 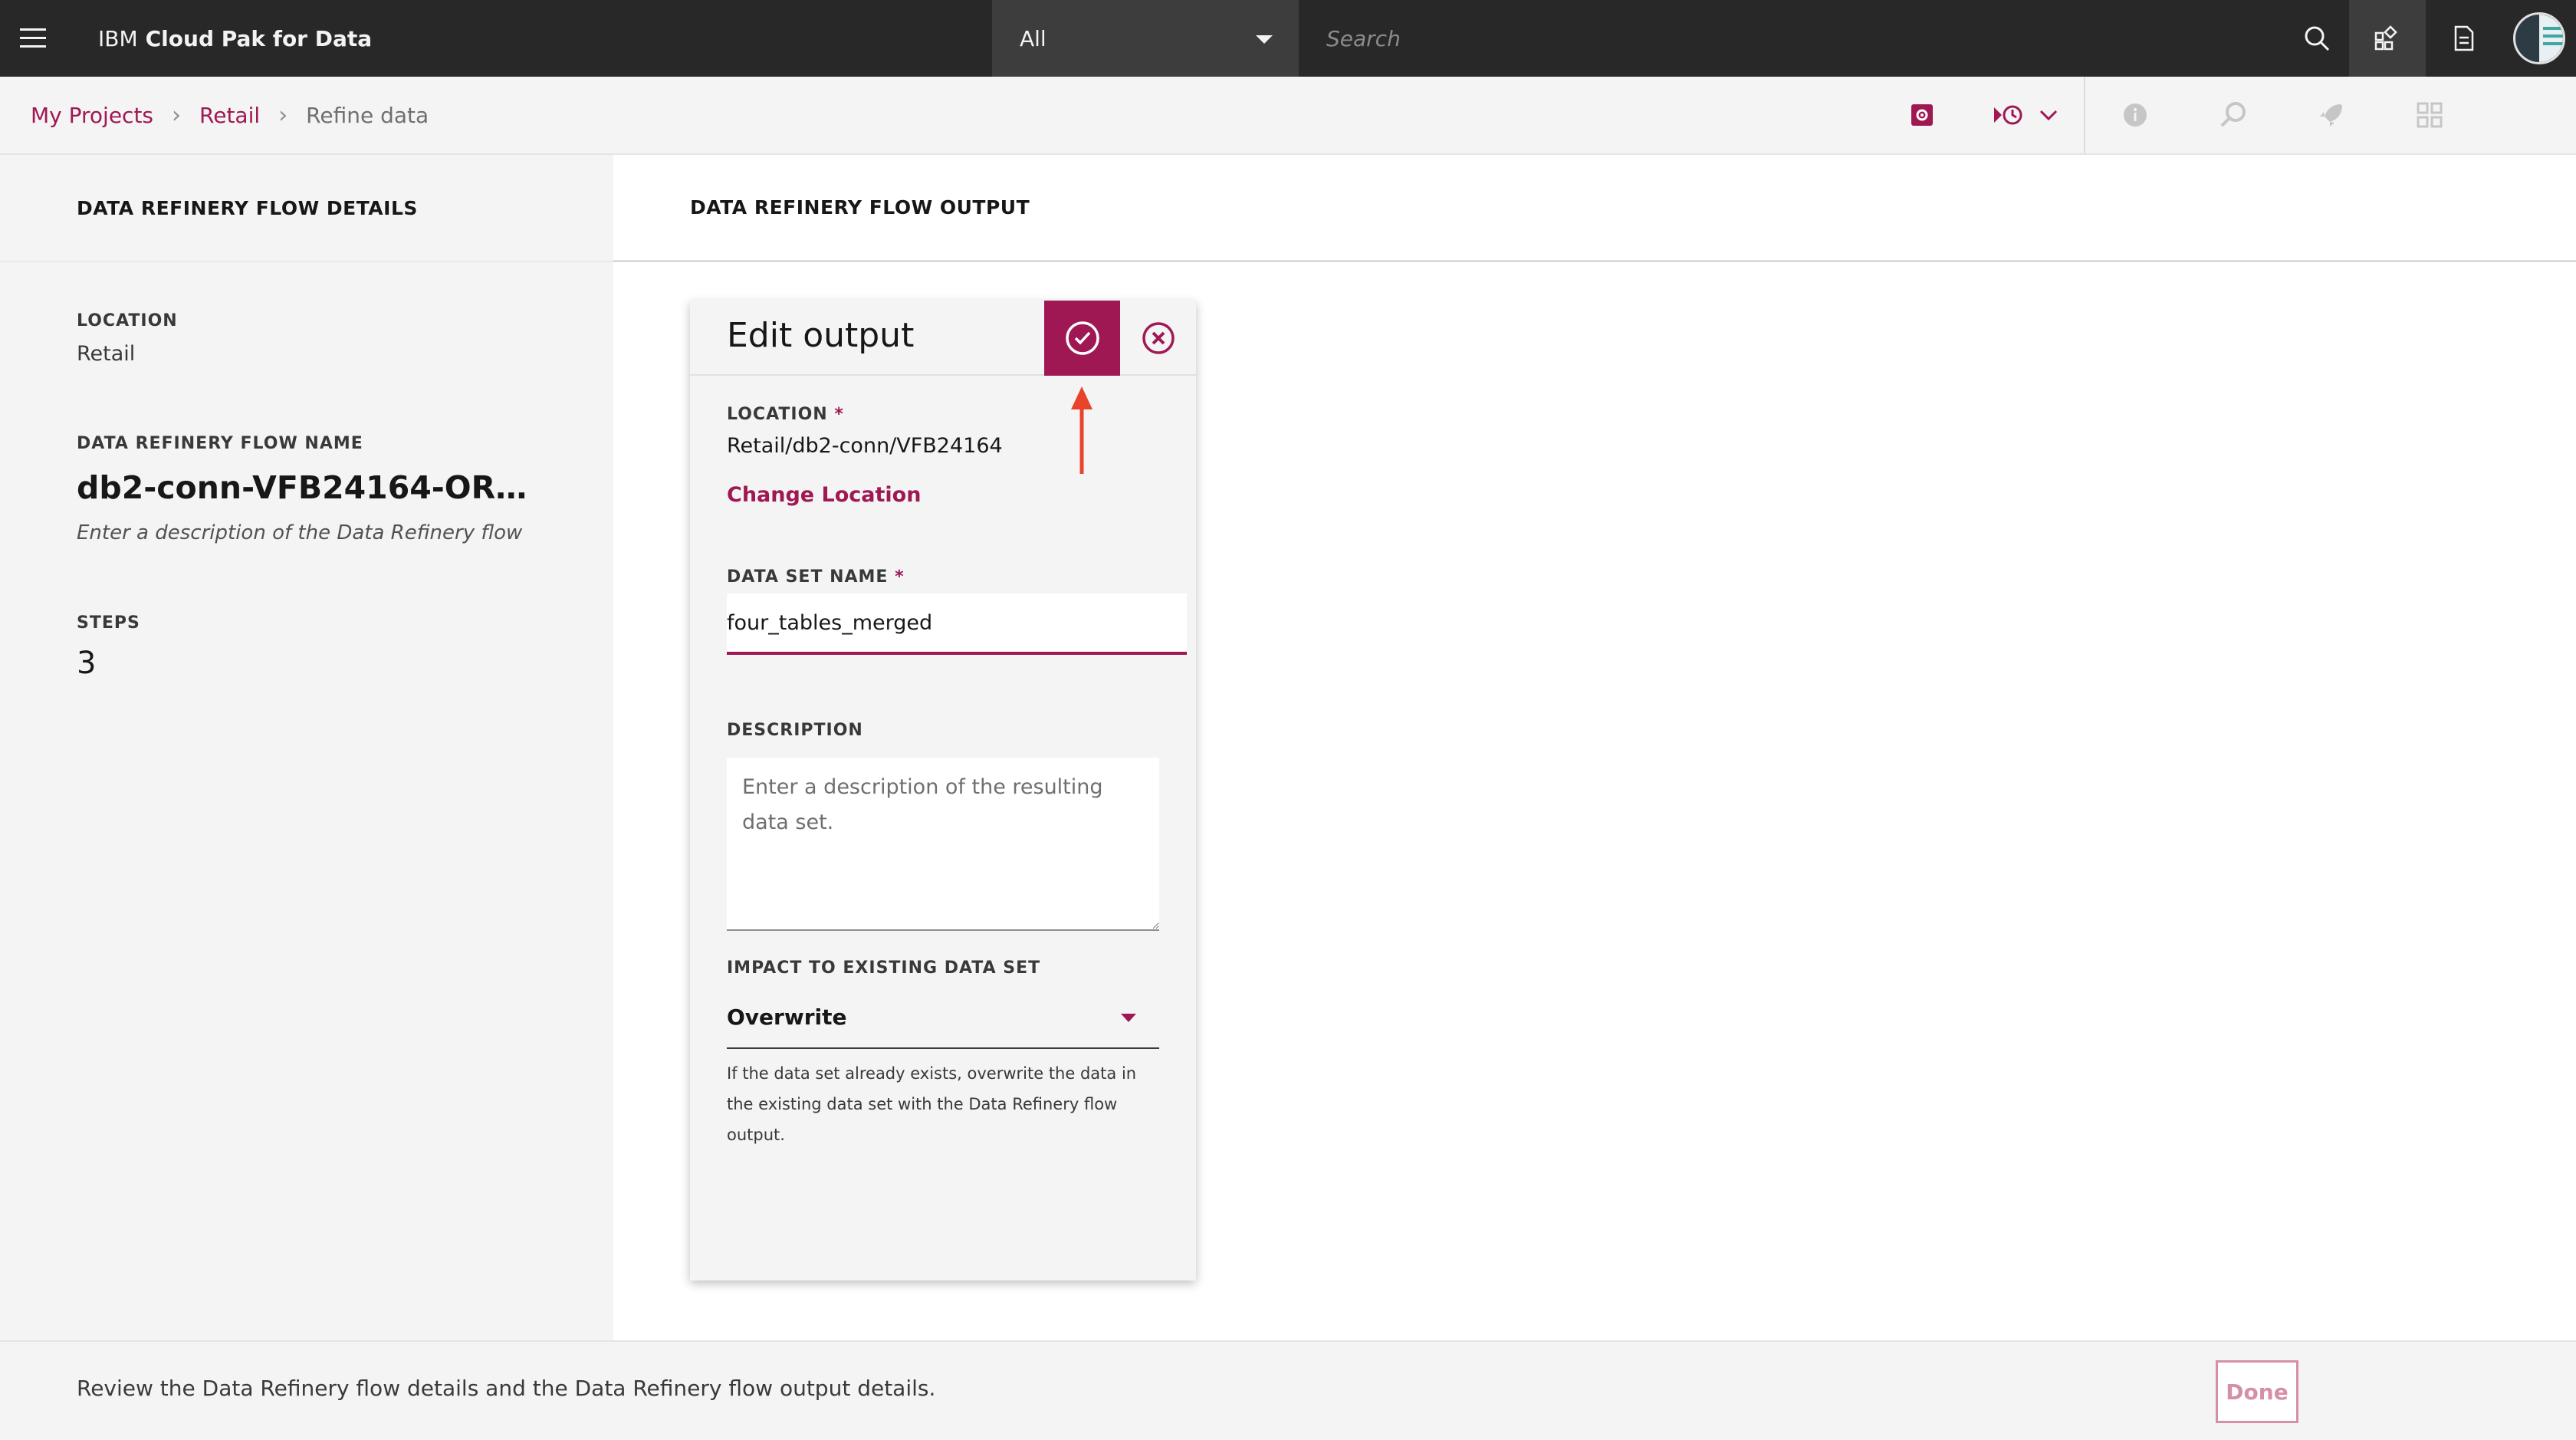 I want to click on toolbar-divider, so click(x=2085, y=115).